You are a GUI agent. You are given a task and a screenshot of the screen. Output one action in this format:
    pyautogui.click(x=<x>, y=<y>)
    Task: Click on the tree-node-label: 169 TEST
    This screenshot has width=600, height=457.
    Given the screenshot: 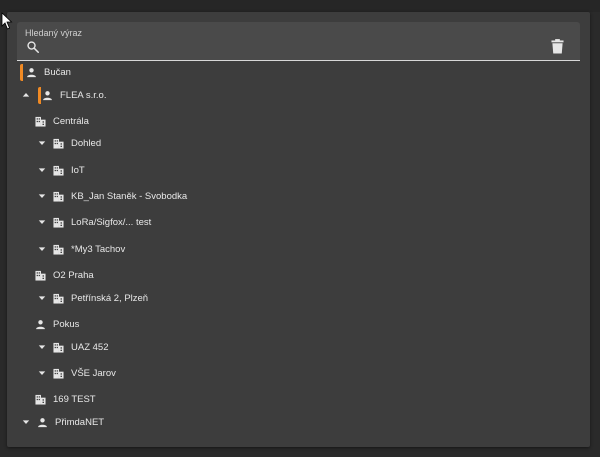 What is the action you would take?
    pyautogui.click(x=74, y=399)
    